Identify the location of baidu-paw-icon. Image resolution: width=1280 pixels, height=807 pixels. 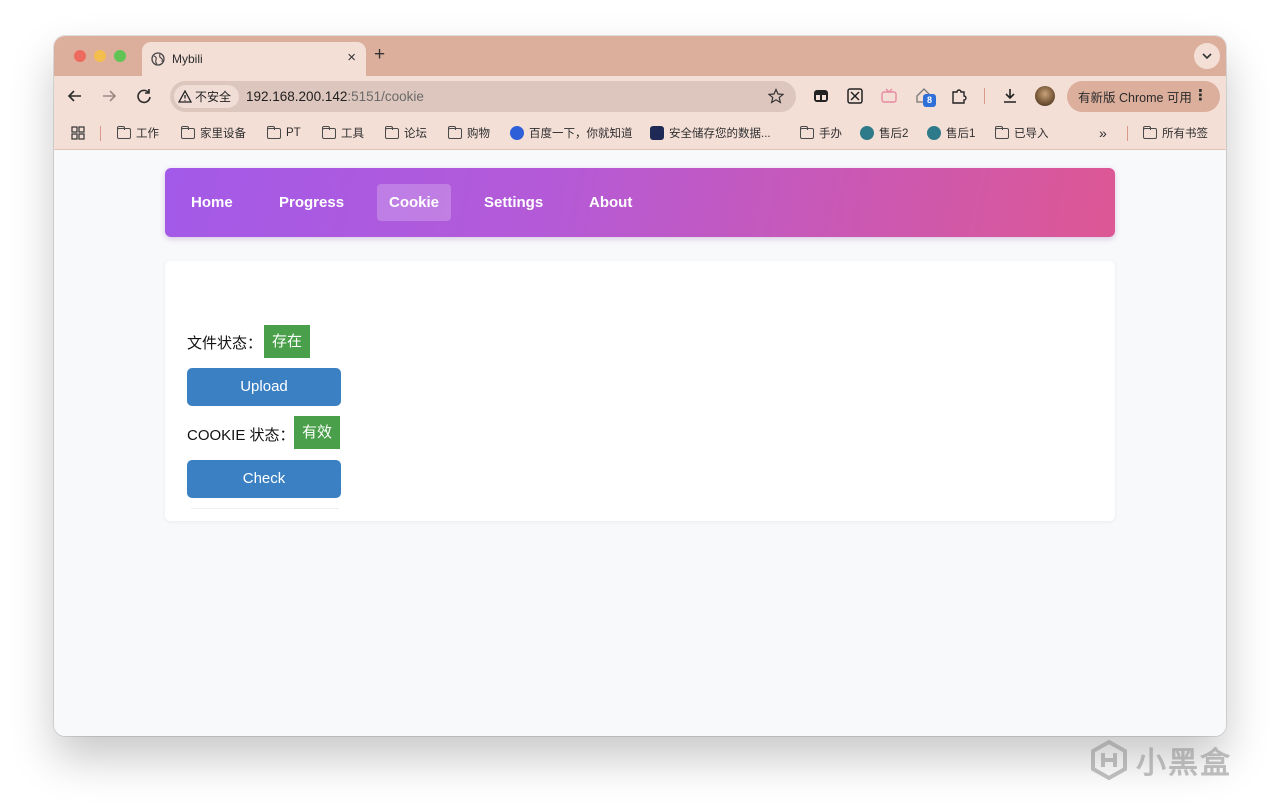
(517, 133).